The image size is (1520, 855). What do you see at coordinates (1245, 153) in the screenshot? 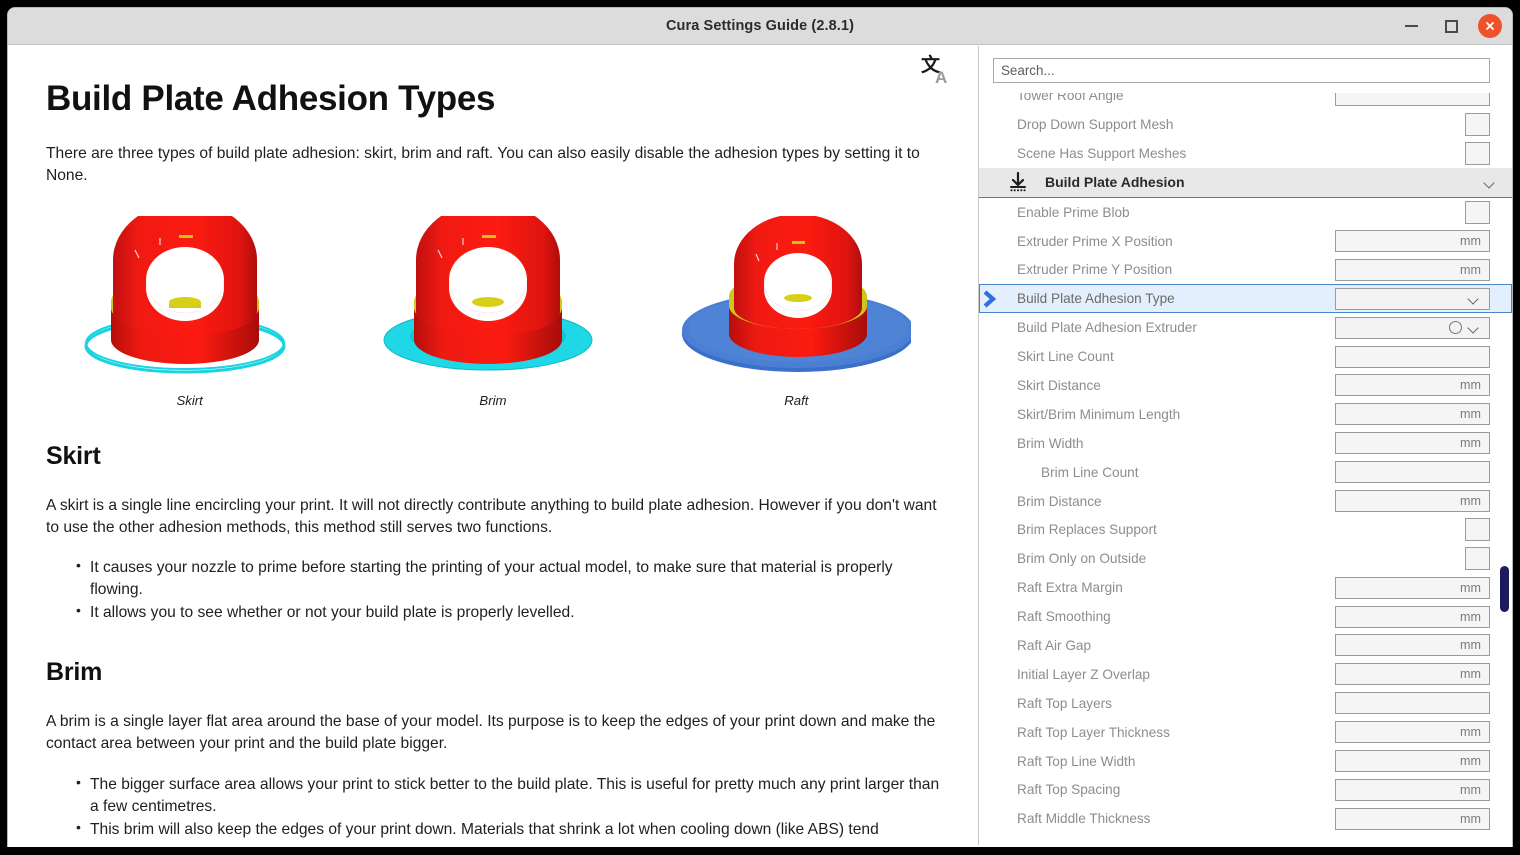
I see `setting-row: Scene Has Support Meshes` at bounding box center [1245, 153].